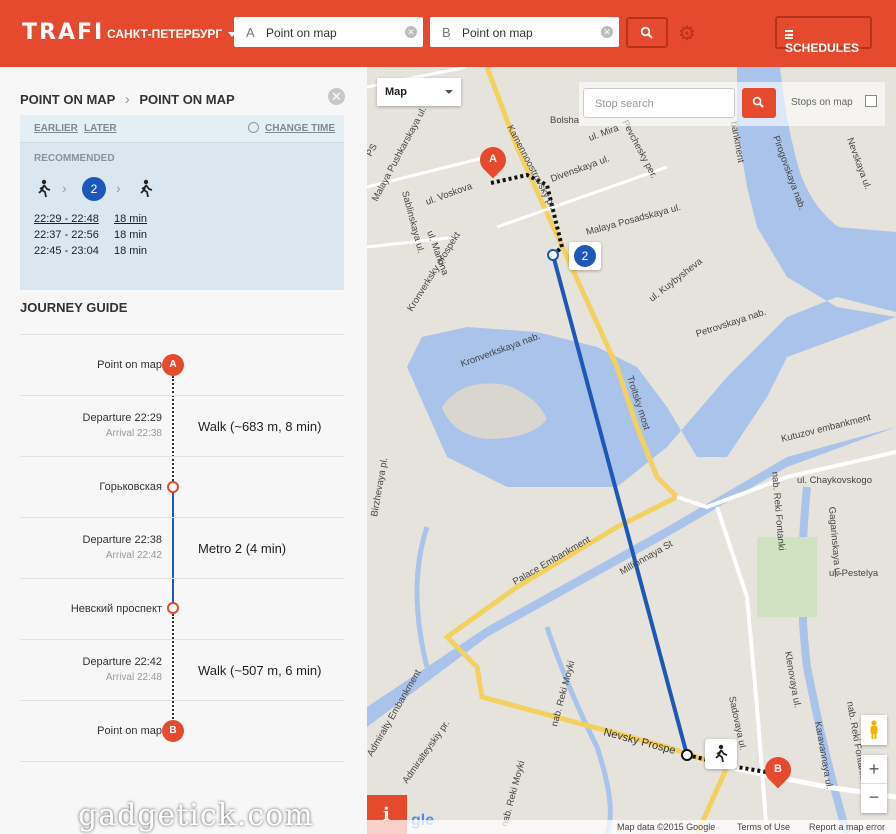 The width and height of the screenshot is (896, 834). I want to click on schedules-label: SCHEDULES, so click(822, 48).